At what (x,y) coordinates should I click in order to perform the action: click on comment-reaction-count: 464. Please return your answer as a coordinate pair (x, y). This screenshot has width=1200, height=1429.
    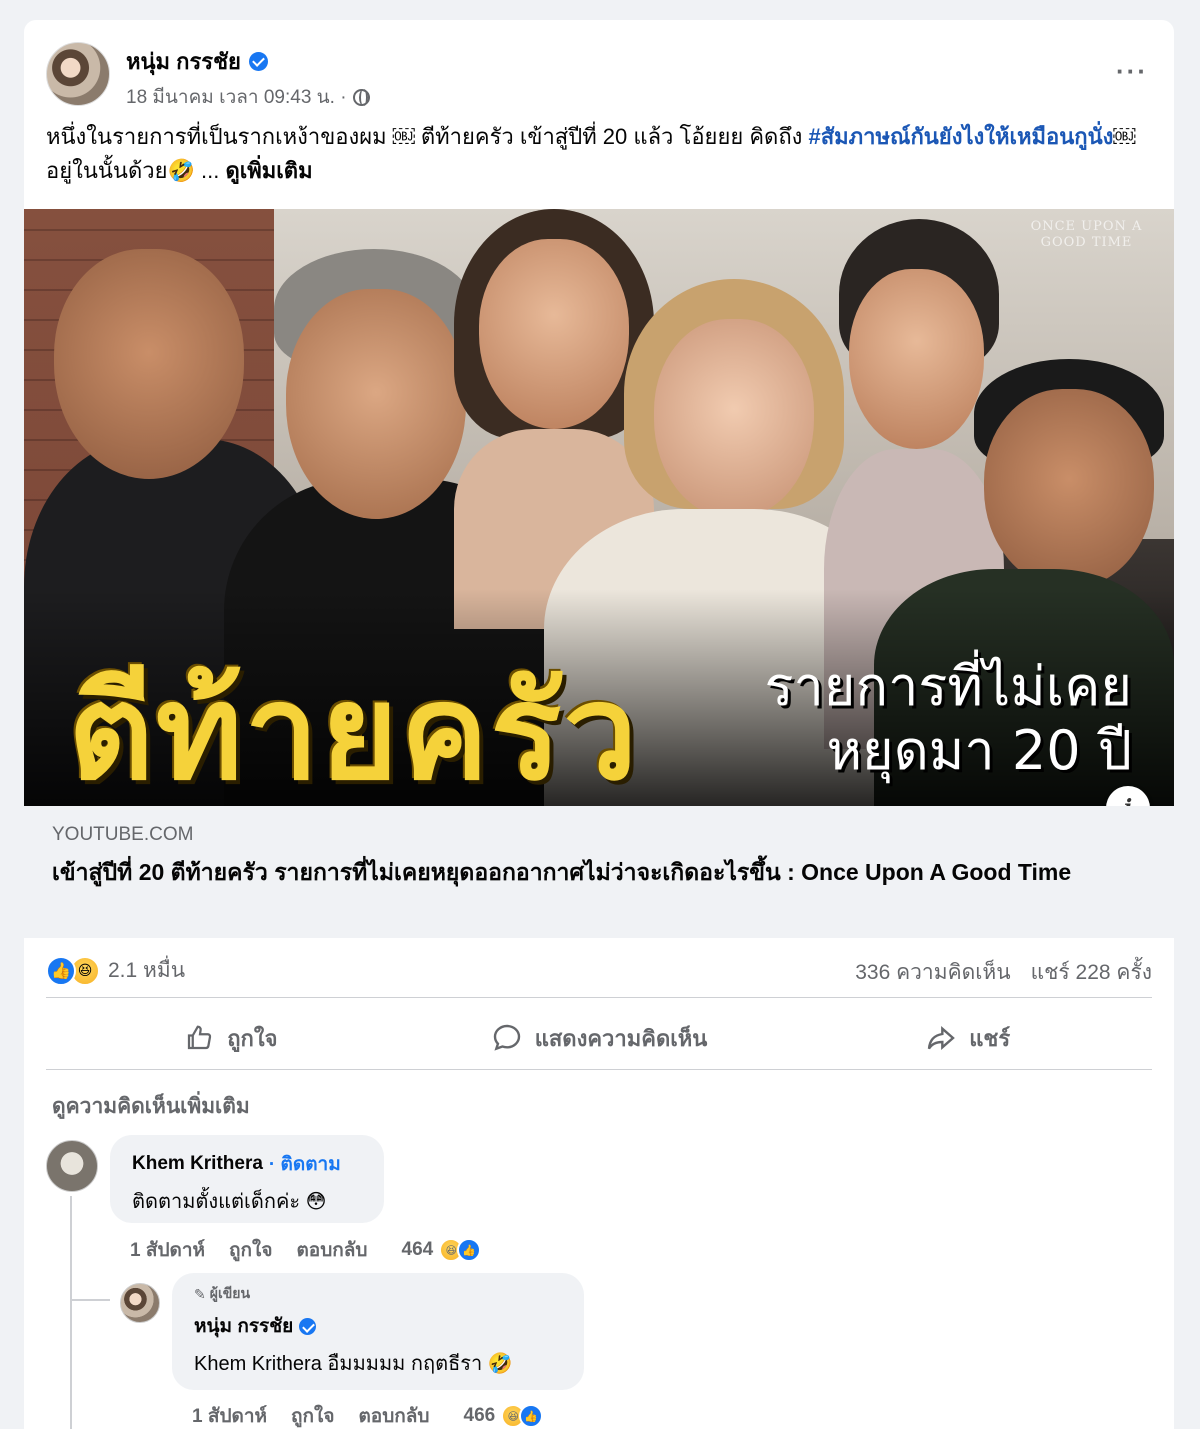
    Looking at the image, I should click on (417, 1249).